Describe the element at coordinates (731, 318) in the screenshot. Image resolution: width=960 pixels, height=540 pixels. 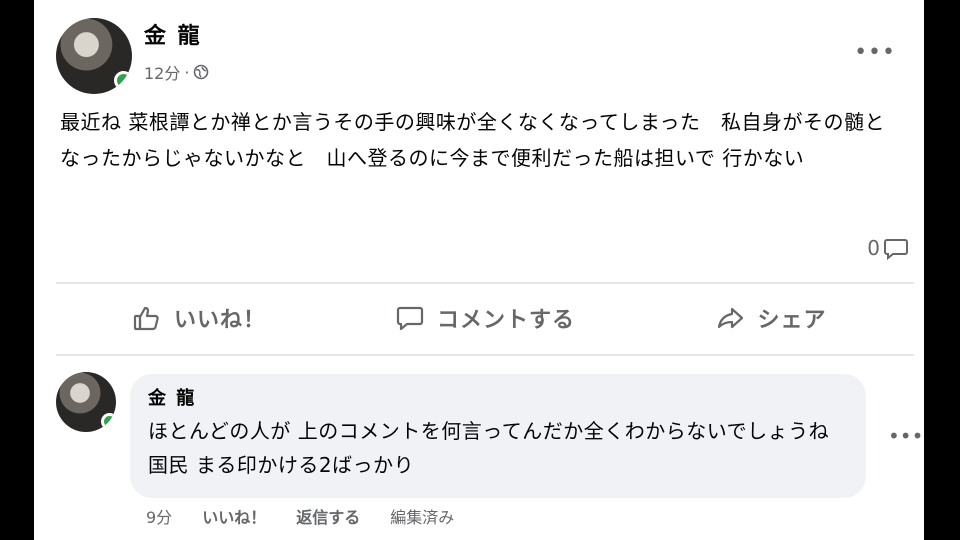
I see `share-arrow-icon` at that location.